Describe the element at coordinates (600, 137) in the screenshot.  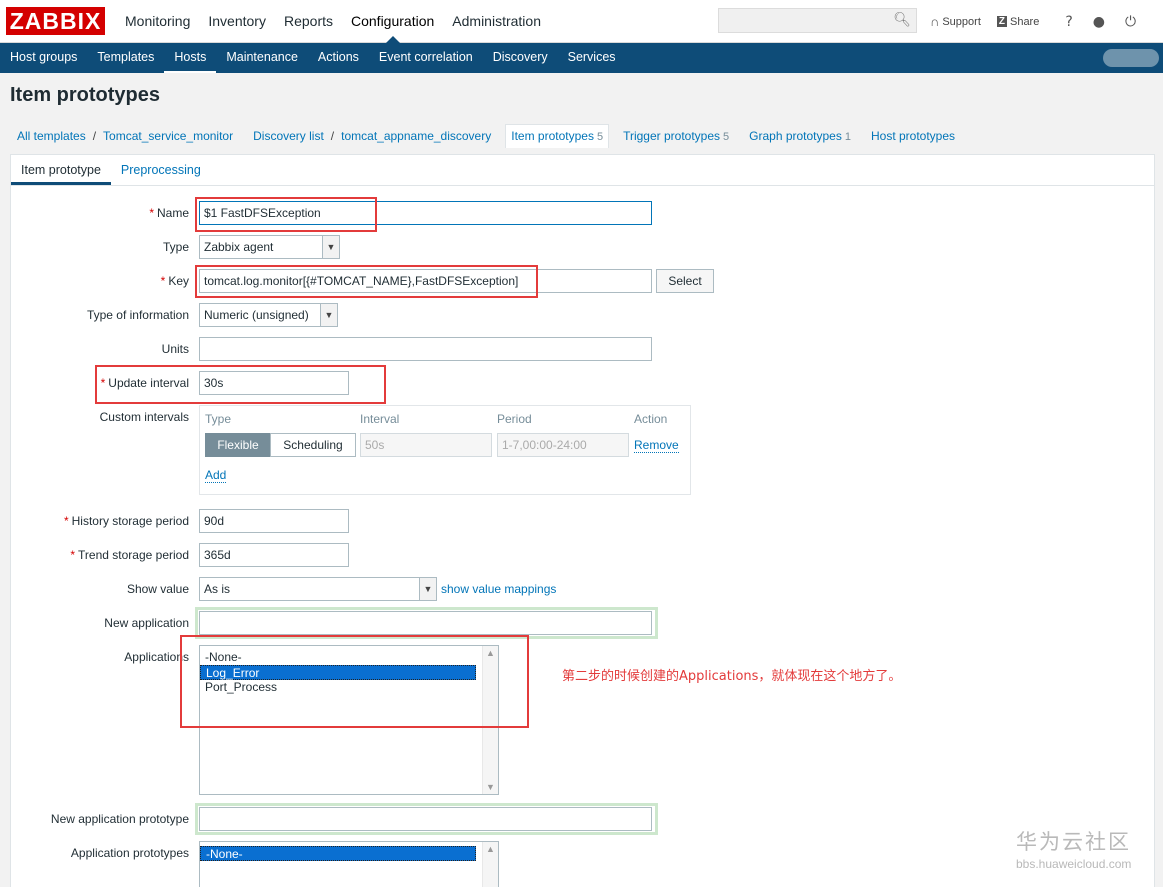
I see `item-prototypes-count: 5` at that location.